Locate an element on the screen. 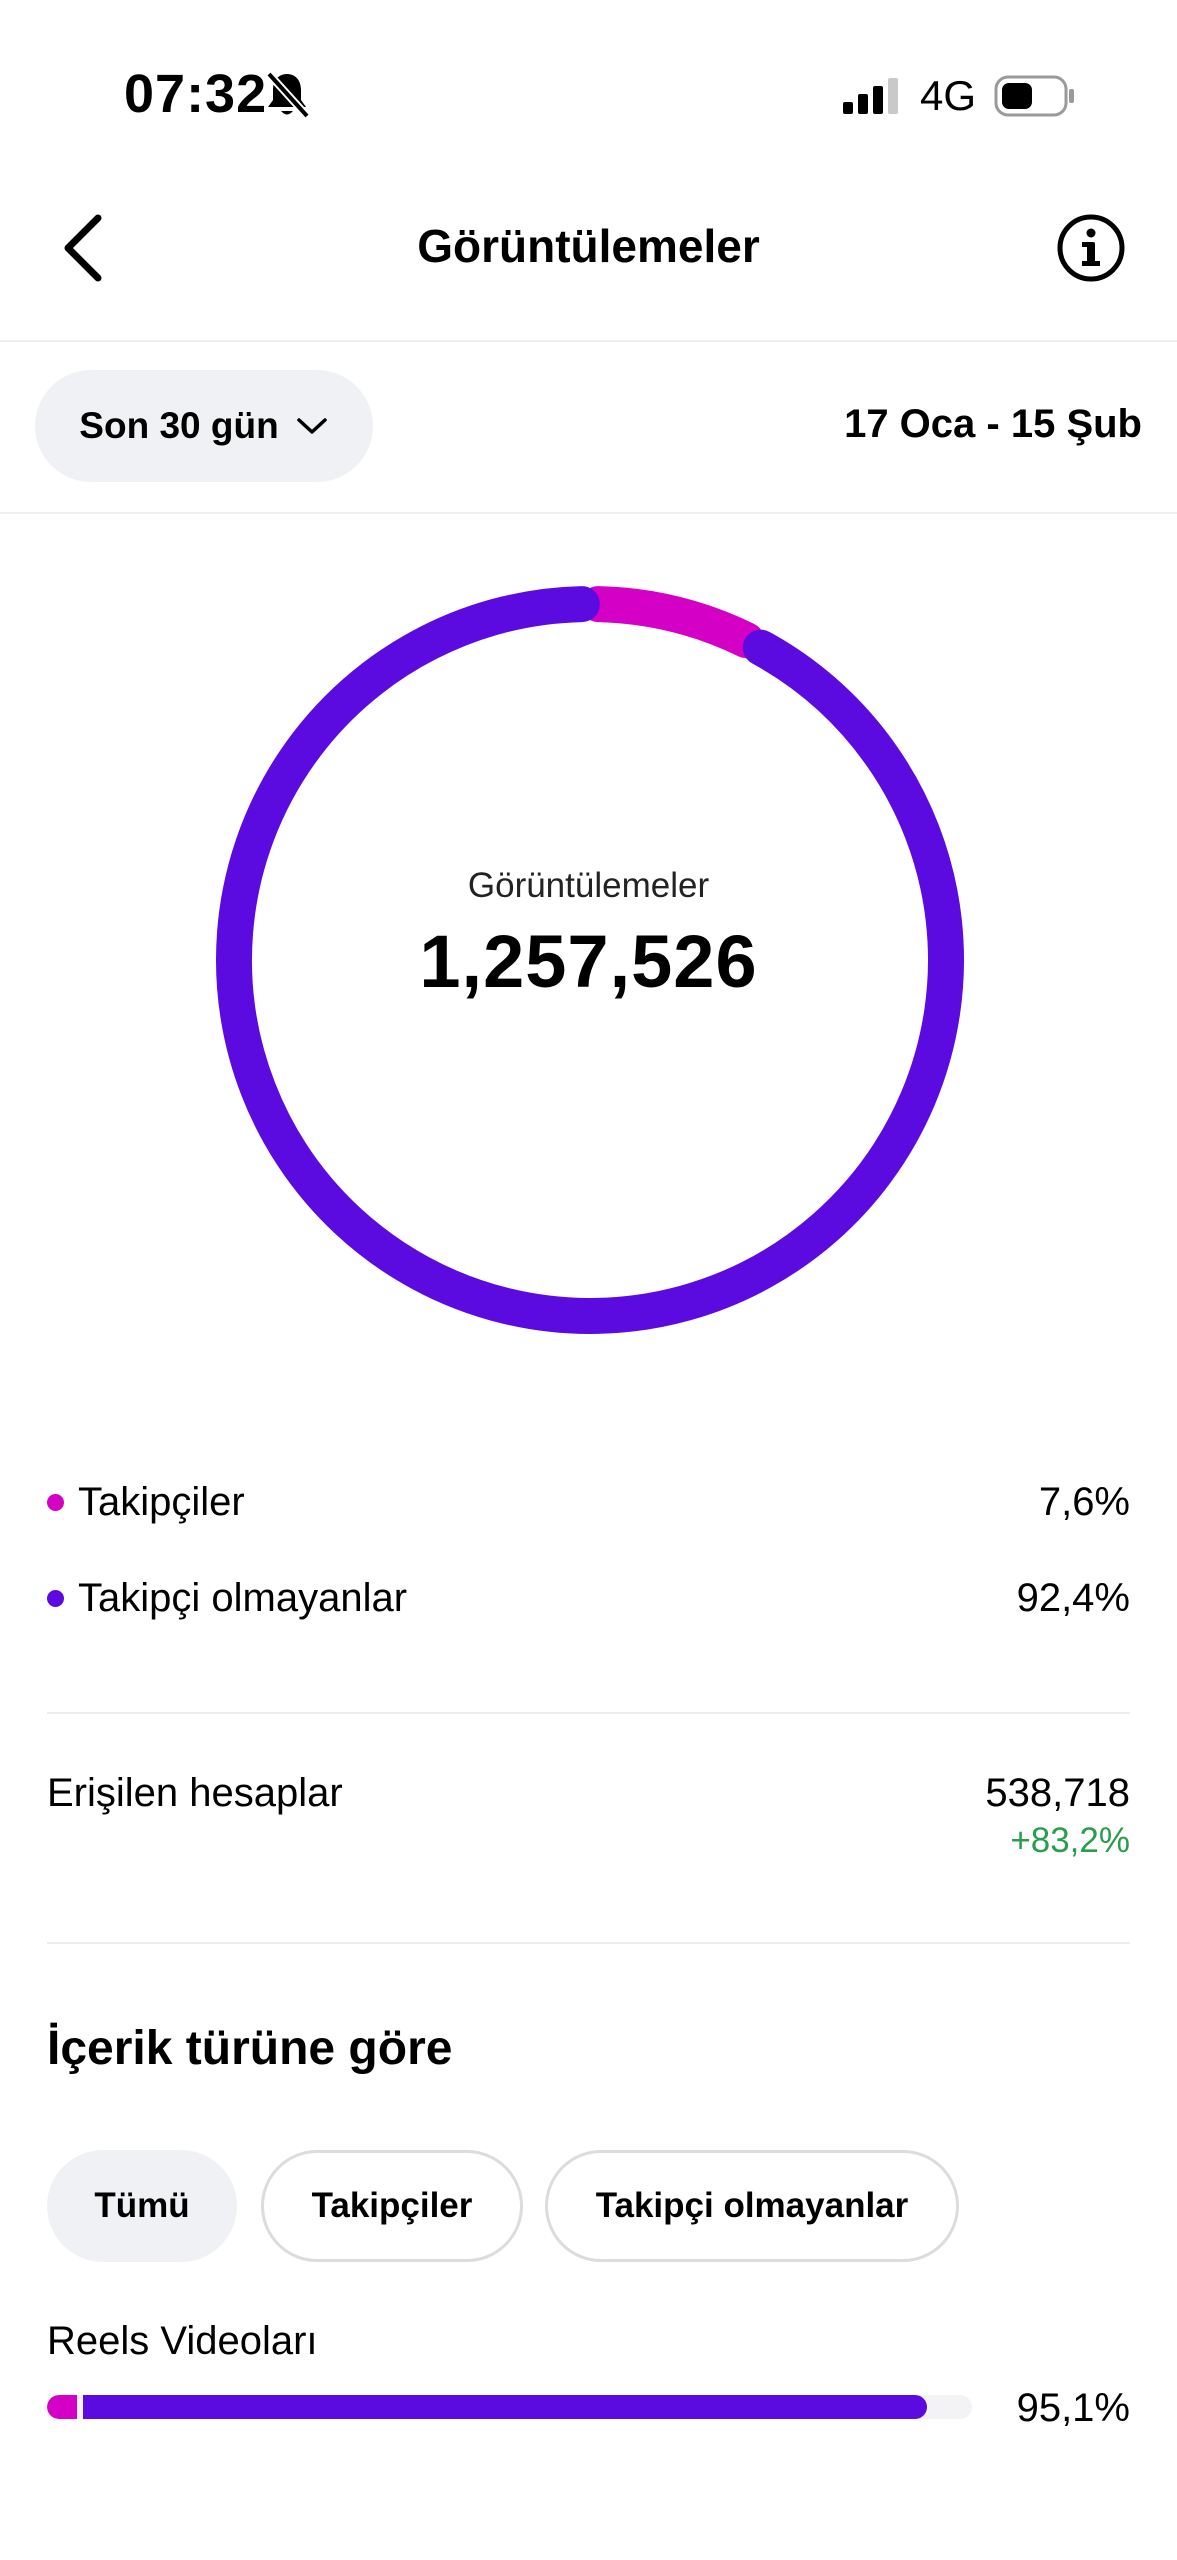  donut-center-label: Görüntülemeler is located at coordinates (588, 885).